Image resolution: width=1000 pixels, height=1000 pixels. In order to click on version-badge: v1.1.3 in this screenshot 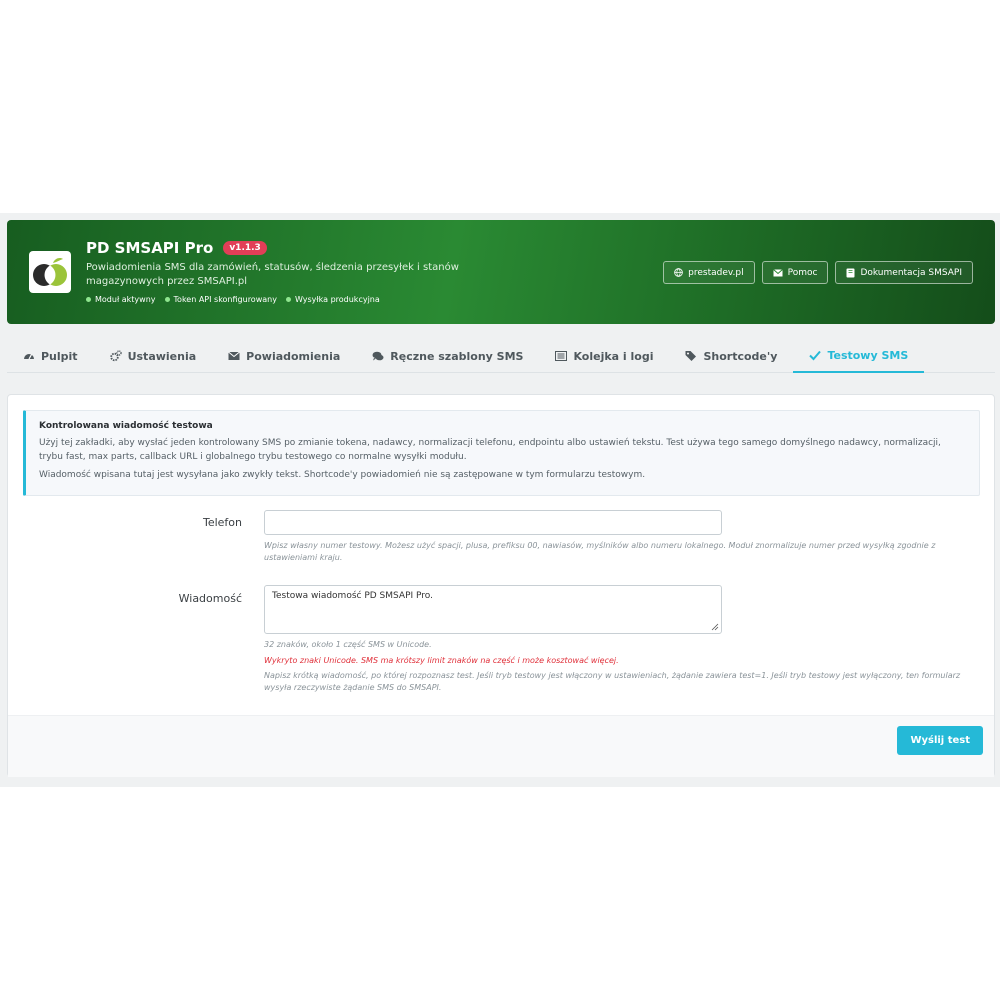, I will do `click(245, 248)`.